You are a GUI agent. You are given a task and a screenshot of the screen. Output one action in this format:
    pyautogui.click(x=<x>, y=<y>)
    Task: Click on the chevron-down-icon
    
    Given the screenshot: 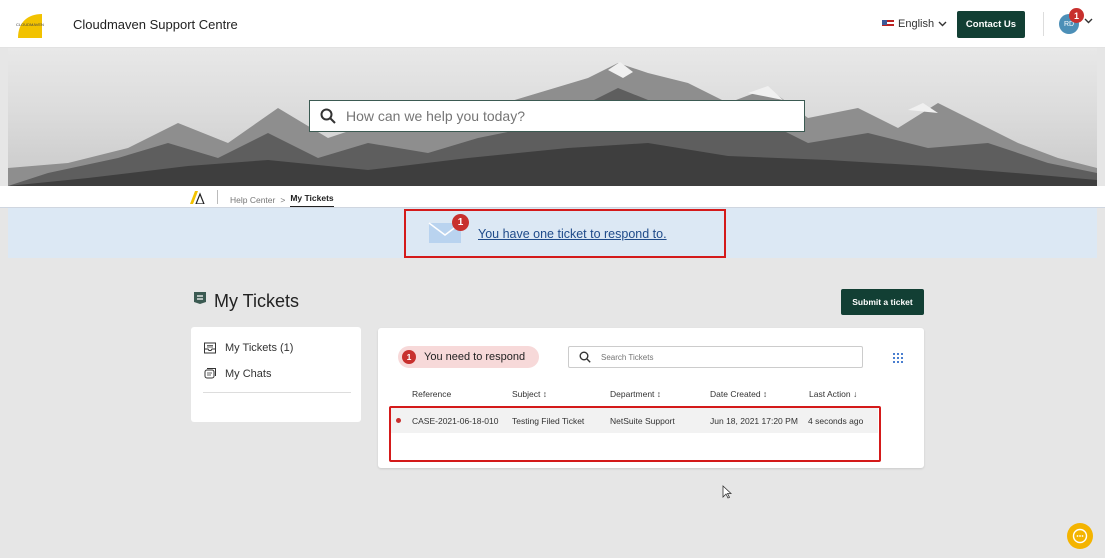 What is the action you would take?
    pyautogui.click(x=942, y=24)
    